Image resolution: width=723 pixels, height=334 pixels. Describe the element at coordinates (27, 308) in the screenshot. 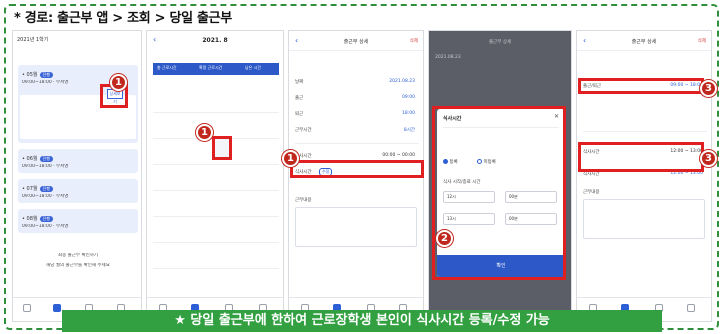

I see `home-icon` at that location.